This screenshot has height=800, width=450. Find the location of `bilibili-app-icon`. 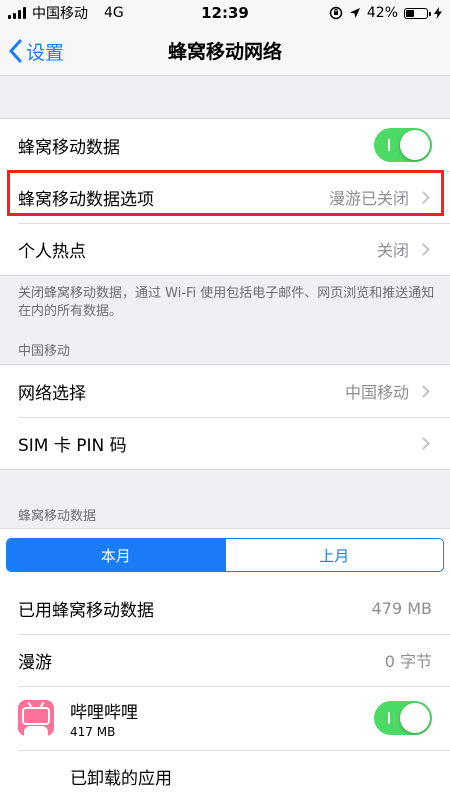

bilibili-app-icon is located at coordinates (36, 718).